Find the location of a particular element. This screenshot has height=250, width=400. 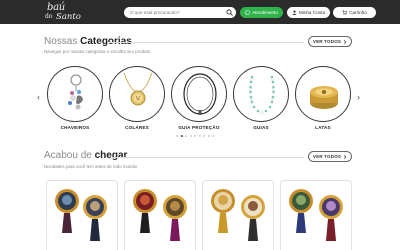

logo-mark: do is located at coordinates (49, 16).